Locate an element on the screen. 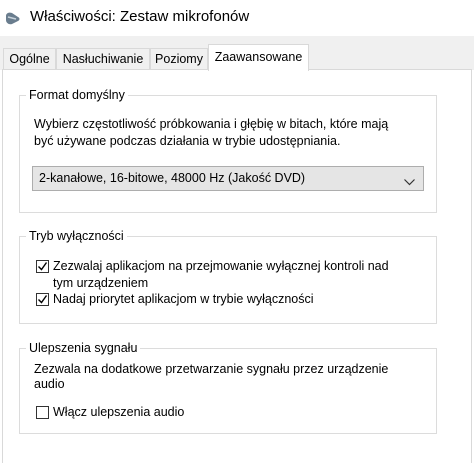 The image size is (474, 463). exclusive-mode-title: Tryb wyłączności is located at coordinates (76, 236).